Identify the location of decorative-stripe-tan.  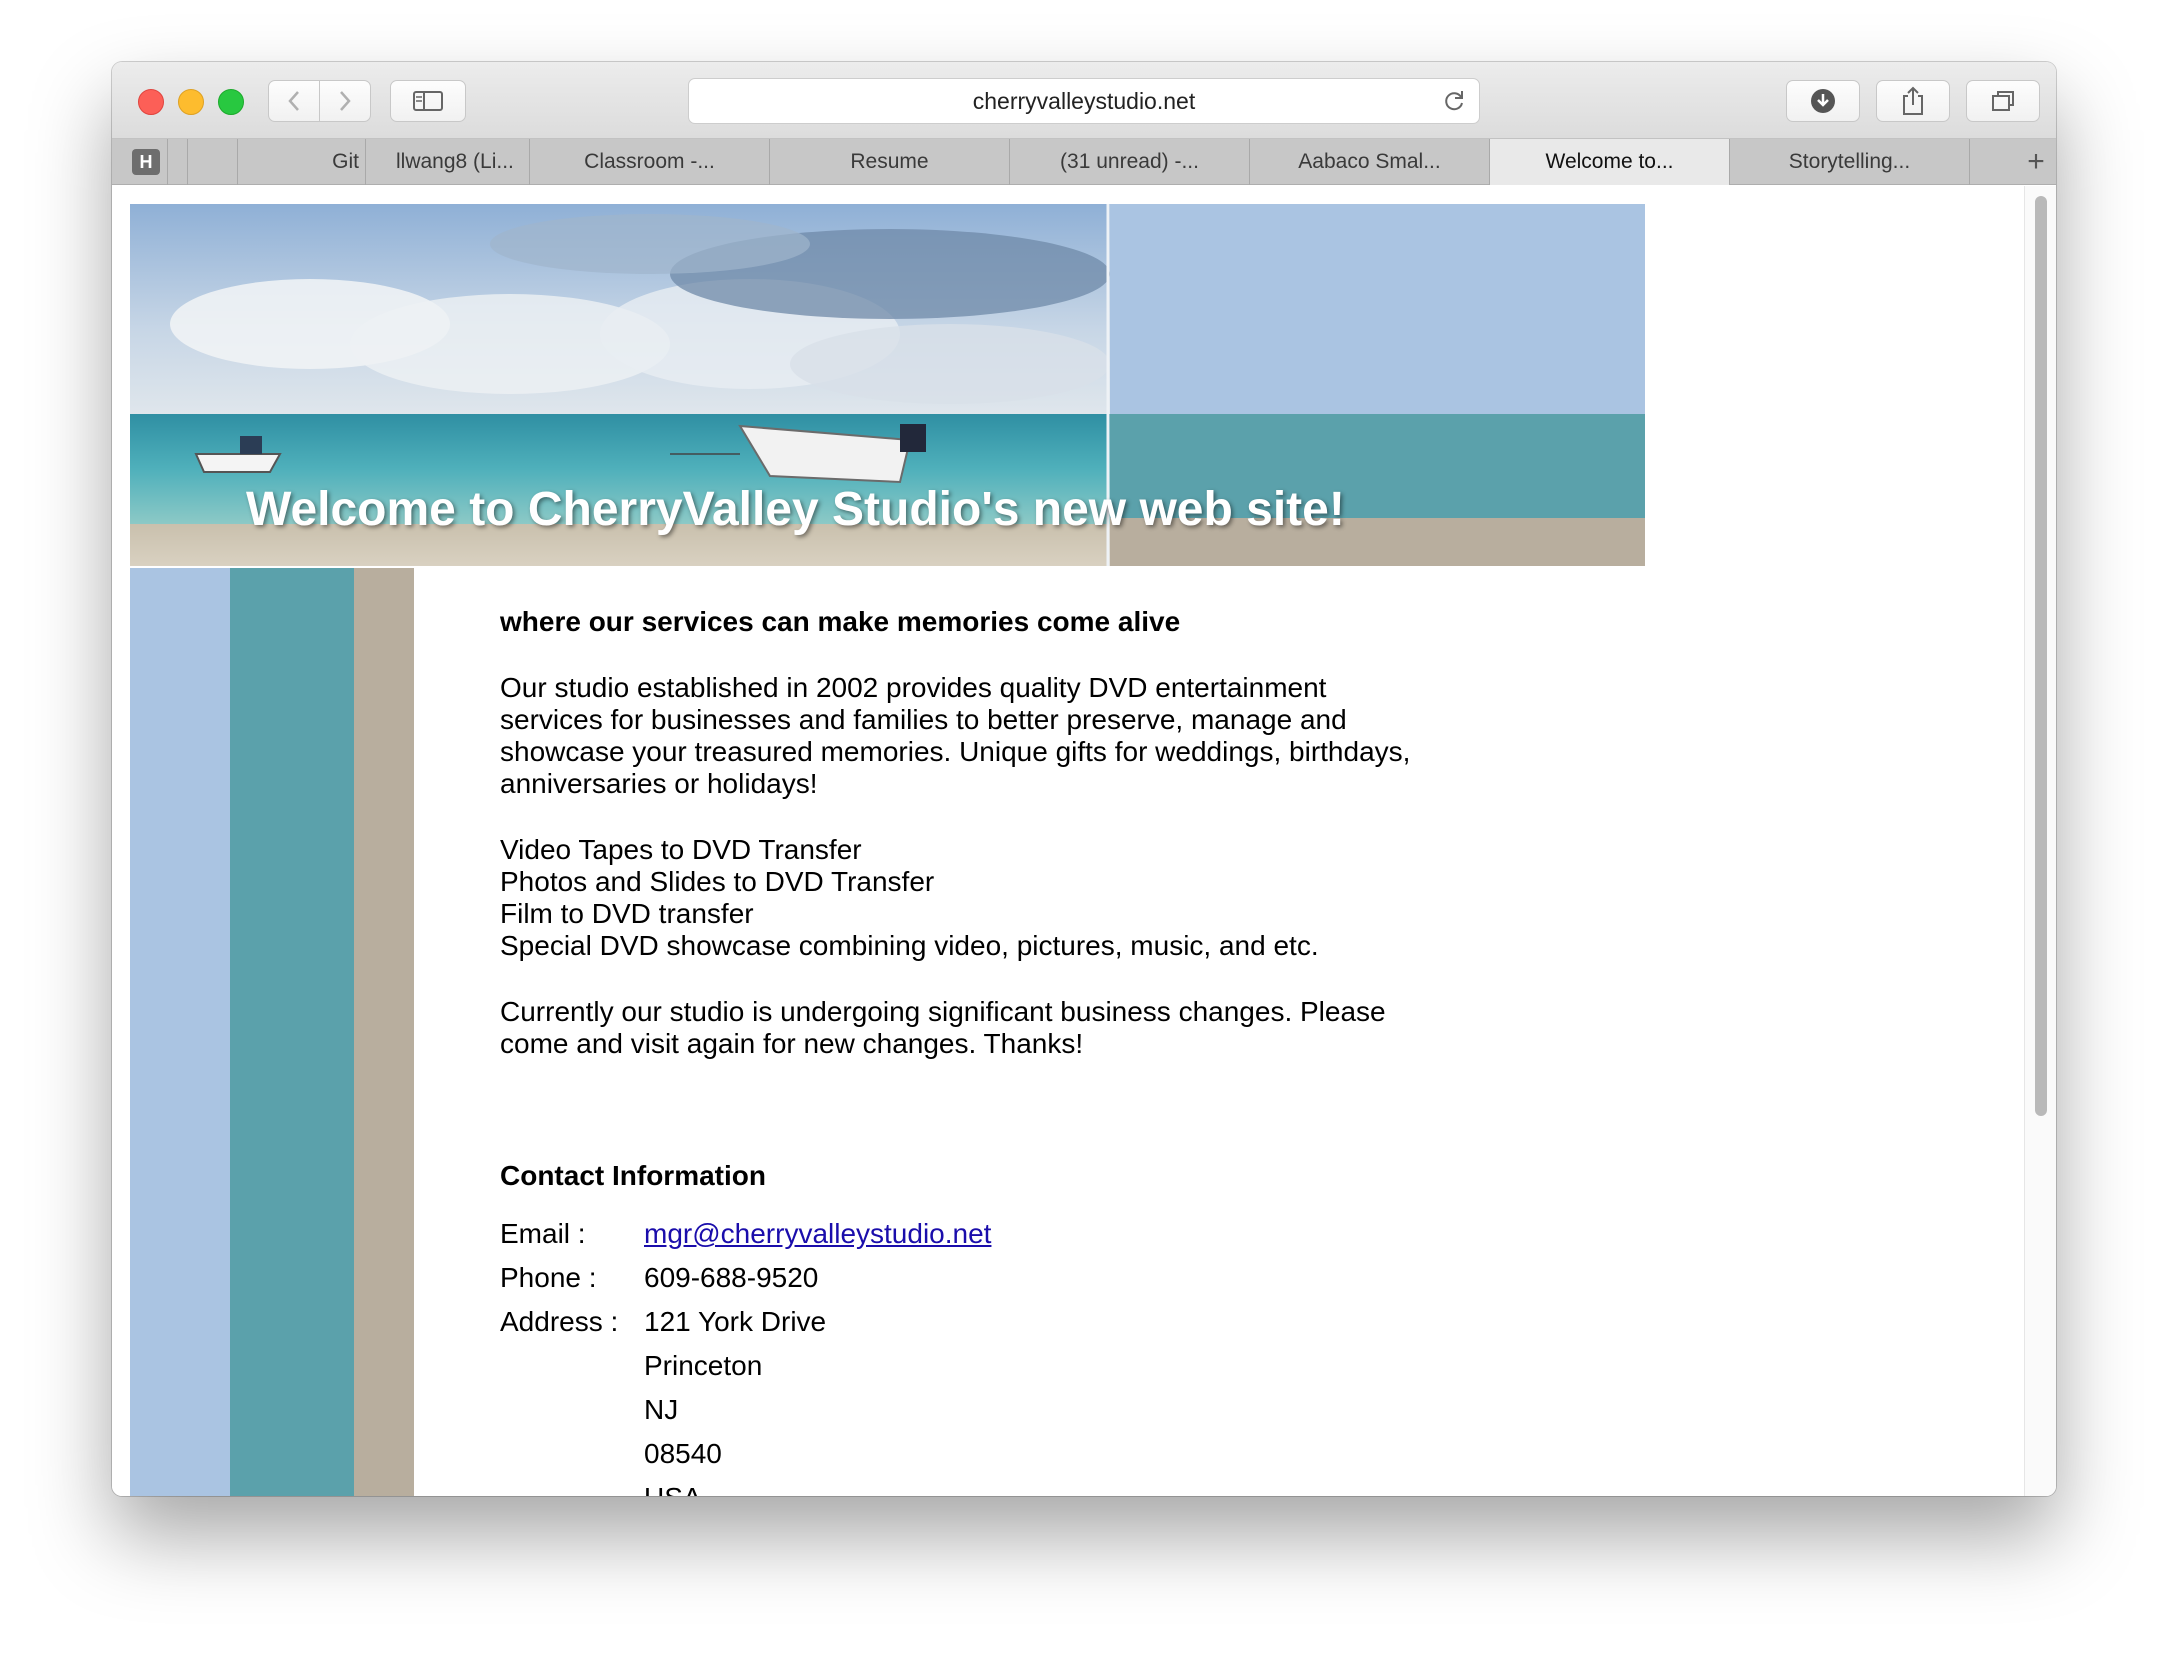
(384, 1032).